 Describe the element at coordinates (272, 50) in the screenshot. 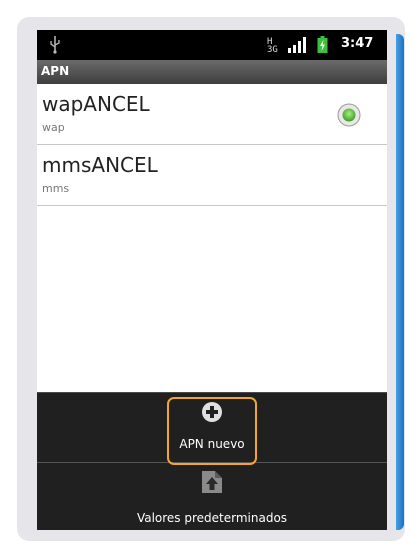

I see `network-type-bottom: 3G` at that location.